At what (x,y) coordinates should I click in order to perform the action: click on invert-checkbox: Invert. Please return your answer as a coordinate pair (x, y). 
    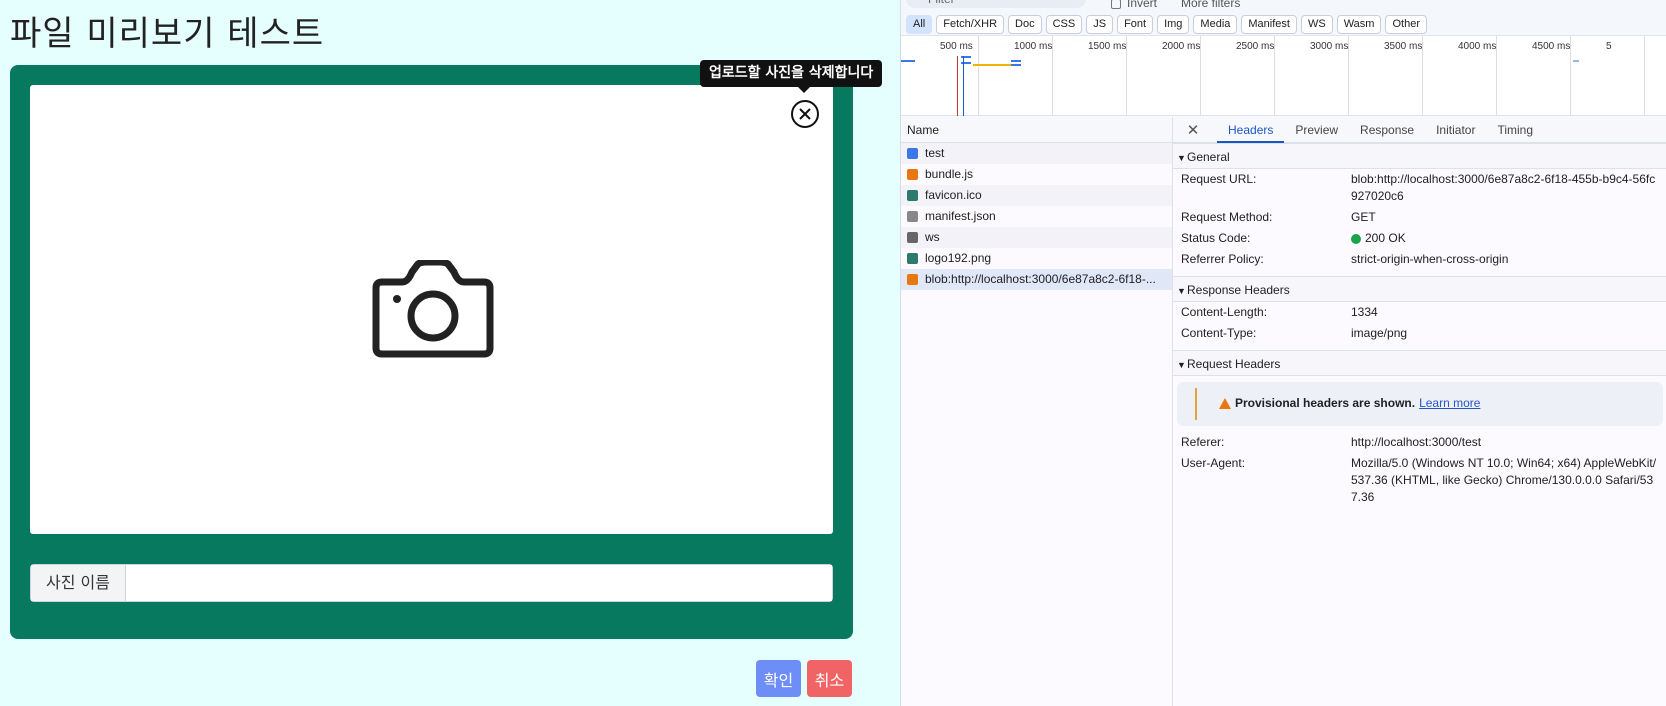
    Looking at the image, I should click on (1134, 5).